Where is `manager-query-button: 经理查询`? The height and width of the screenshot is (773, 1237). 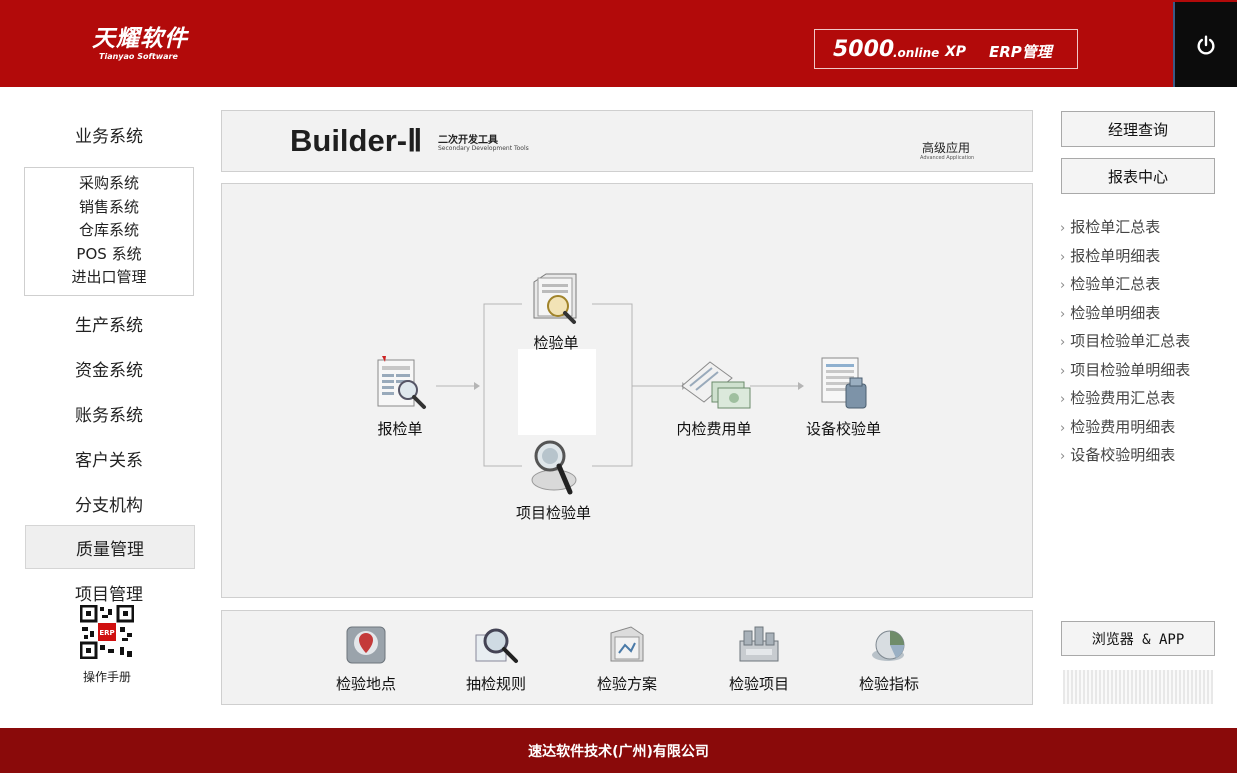
manager-query-button: 经理查询 is located at coordinates (1138, 129).